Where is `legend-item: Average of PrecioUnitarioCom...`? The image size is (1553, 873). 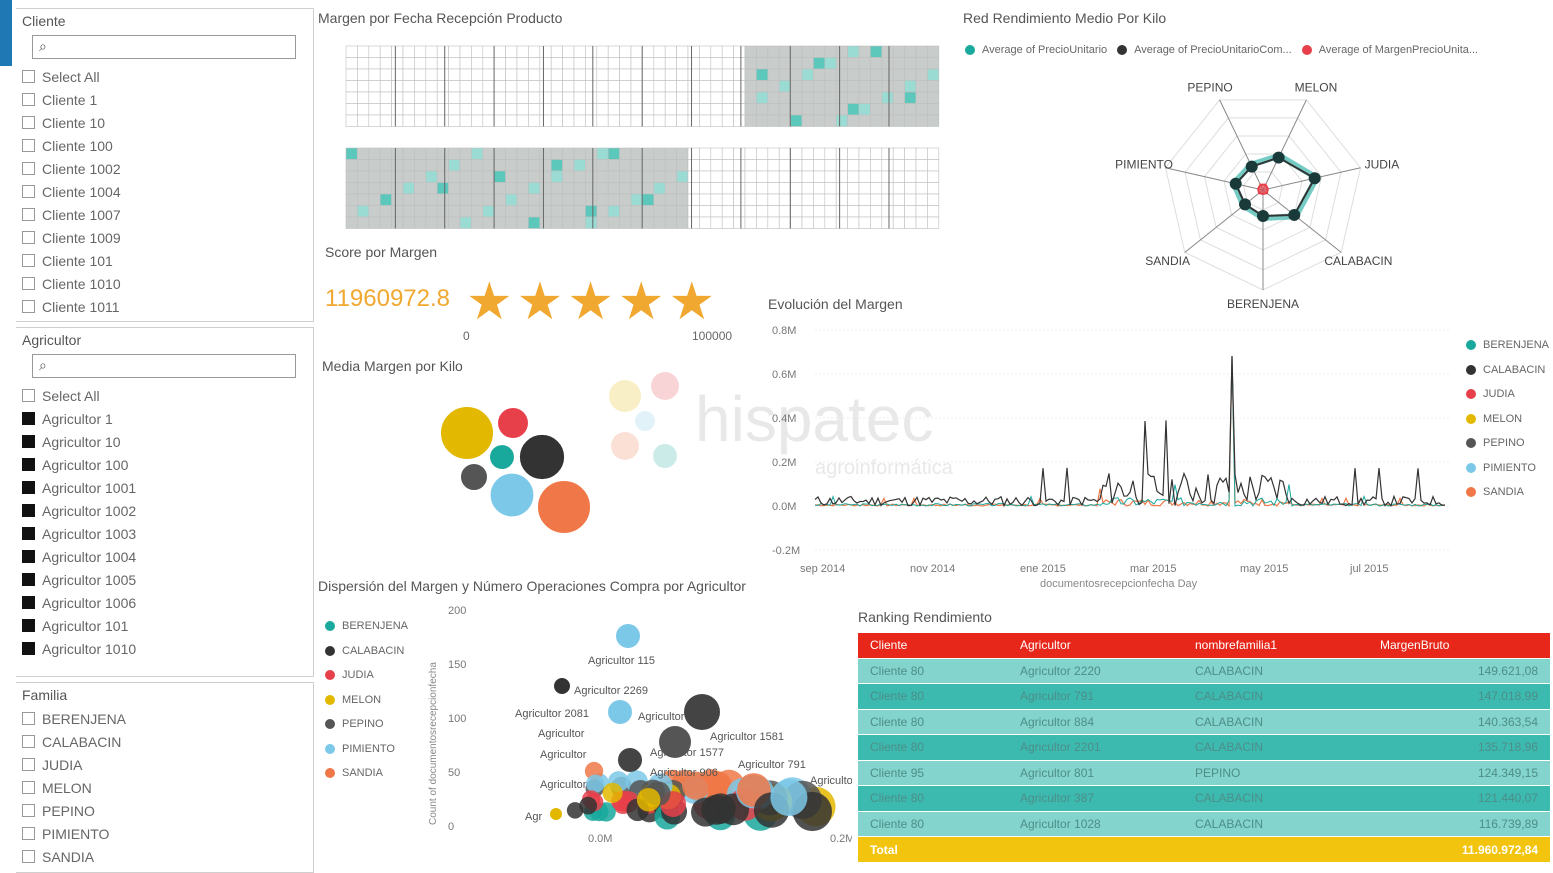 legend-item: Average of PrecioUnitarioCom... is located at coordinates (1204, 50).